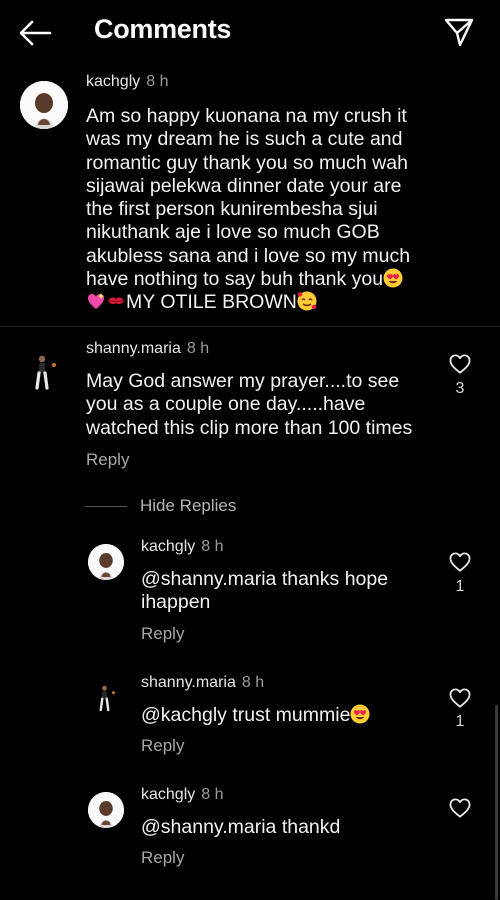 The image size is (500, 900). I want to click on comment-text: @shanny.maria thanks hope ihappen, so click(265, 591).